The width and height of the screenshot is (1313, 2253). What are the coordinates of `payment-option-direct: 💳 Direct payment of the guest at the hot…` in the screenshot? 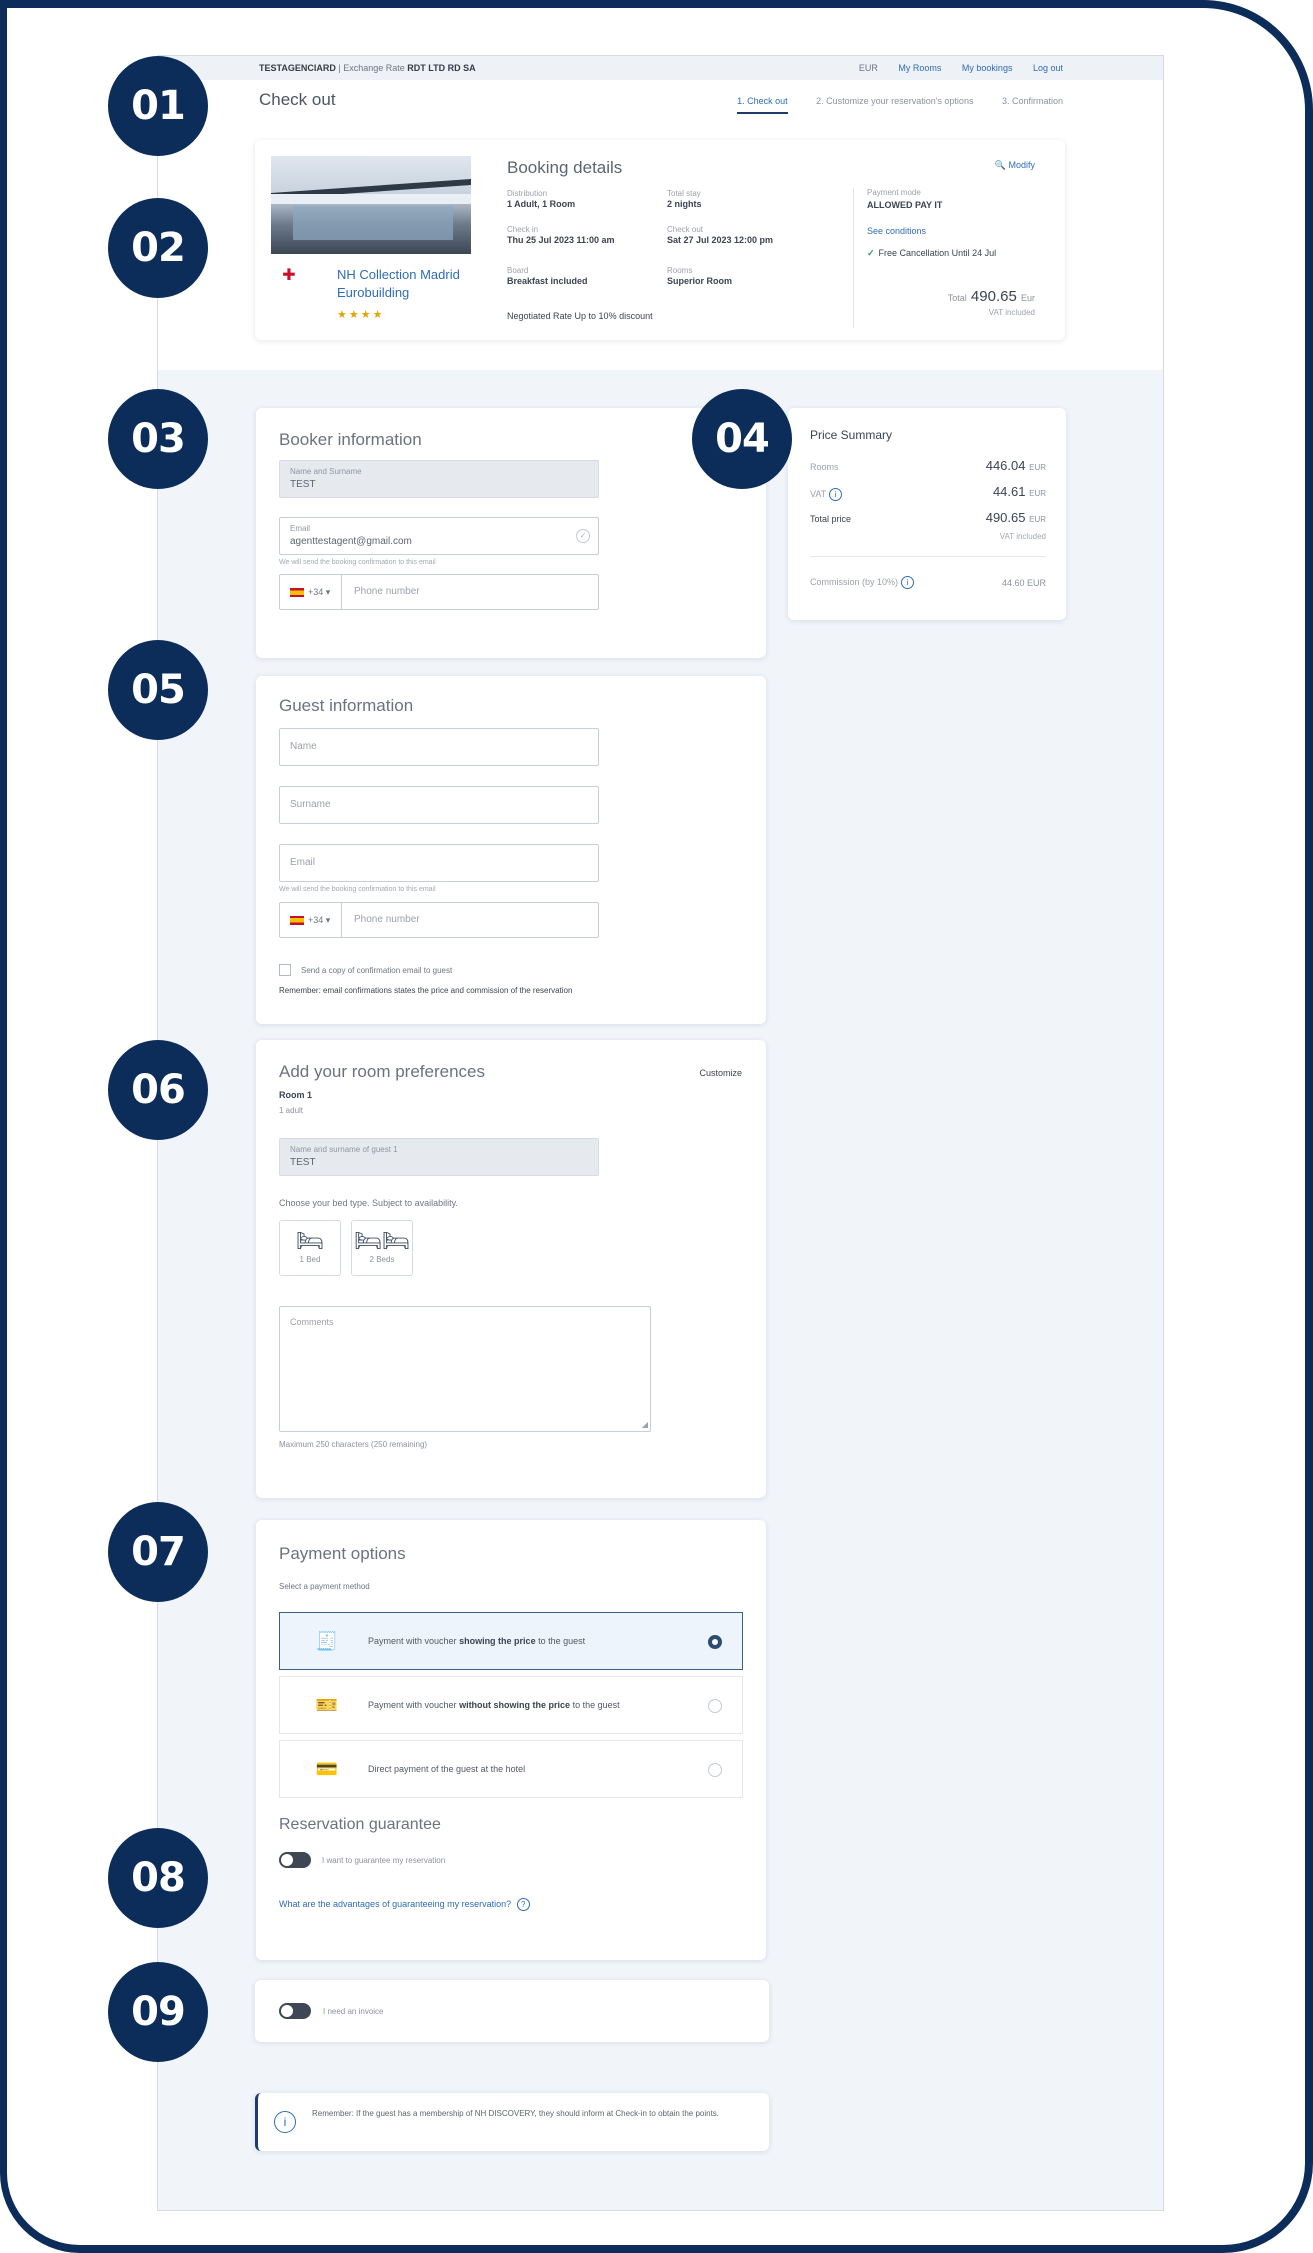 It's located at (511, 1769).